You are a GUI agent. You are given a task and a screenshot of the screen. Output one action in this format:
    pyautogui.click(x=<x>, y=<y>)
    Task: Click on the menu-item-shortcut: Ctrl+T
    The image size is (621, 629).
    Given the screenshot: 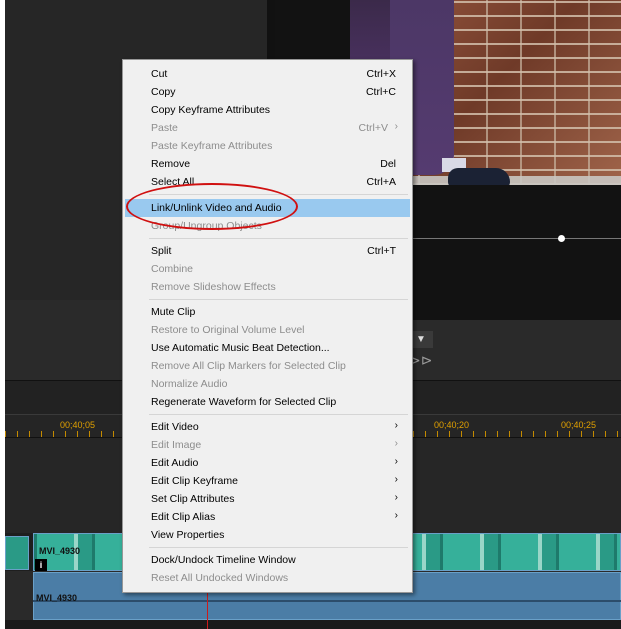 What is the action you would take?
    pyautogui.click(x=381, y=251)
    